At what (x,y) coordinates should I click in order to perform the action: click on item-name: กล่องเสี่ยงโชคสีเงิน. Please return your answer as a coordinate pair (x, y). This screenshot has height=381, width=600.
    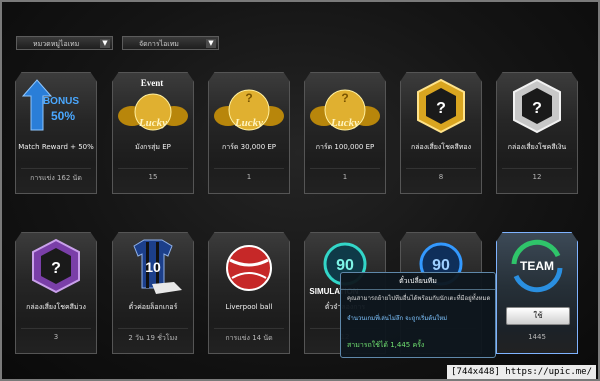
    Looking at the image, I should click on (537, 147).